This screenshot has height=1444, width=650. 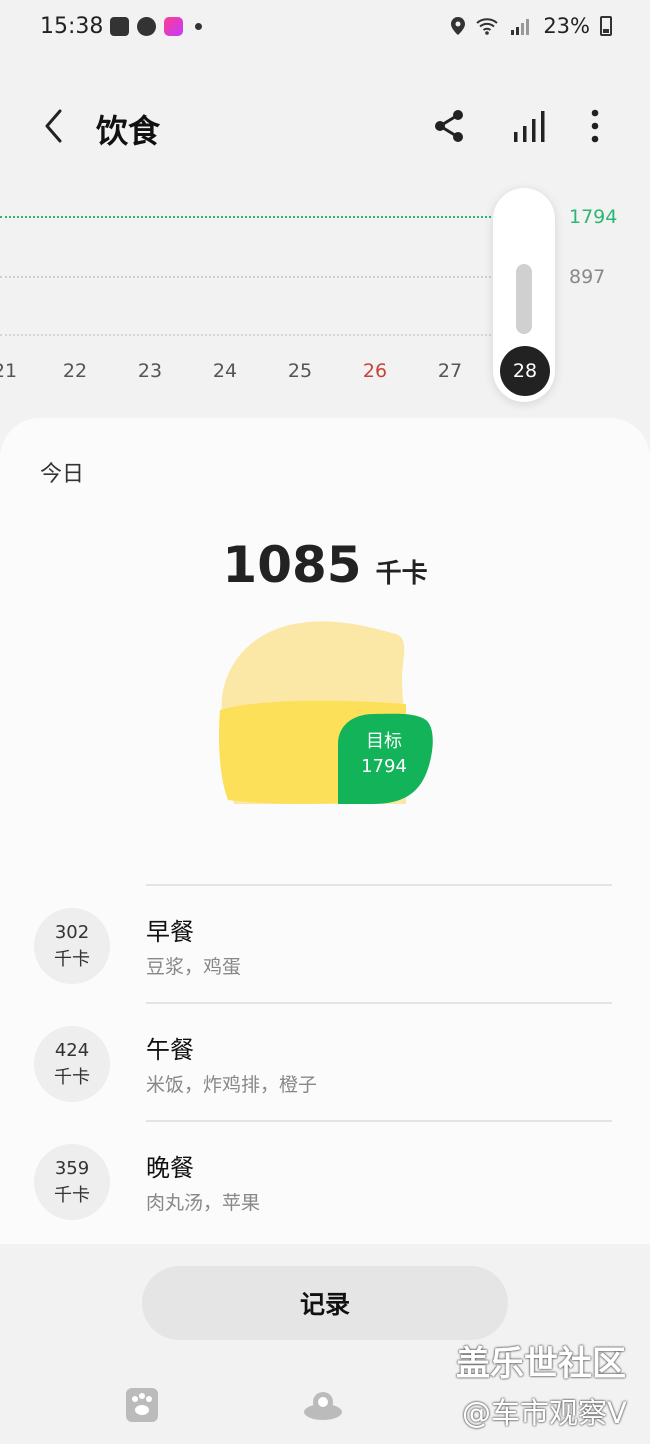 I want to click on status-bar: 15:38 23%, so click(x=325, y=29).